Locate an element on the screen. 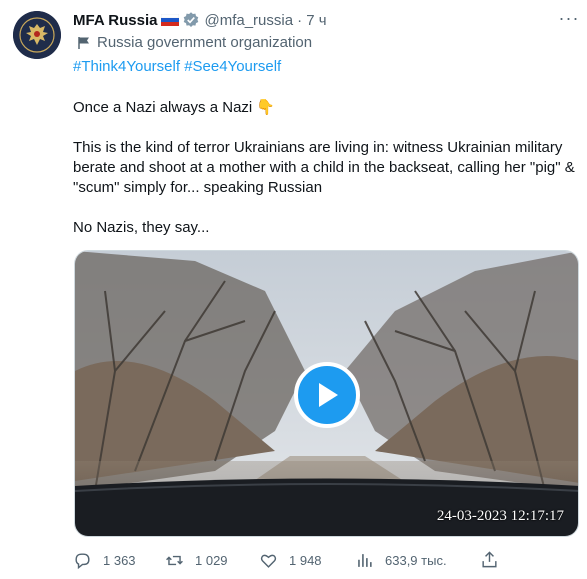 Image resolution: width=587 pixels, height=579 pixels. verified-badge-icon is located at coordinates (191, 20).